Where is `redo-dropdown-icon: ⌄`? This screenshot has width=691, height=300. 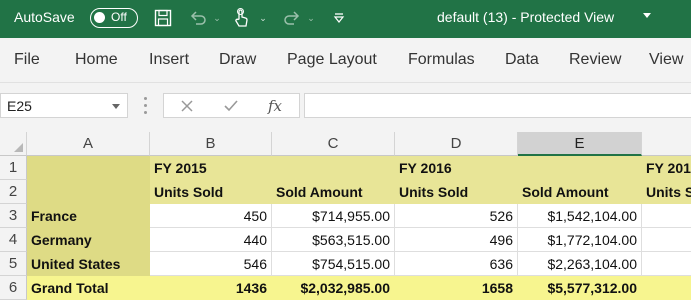 redo-dropdown-icon: ⌄ is located at coordinates (311, 18).